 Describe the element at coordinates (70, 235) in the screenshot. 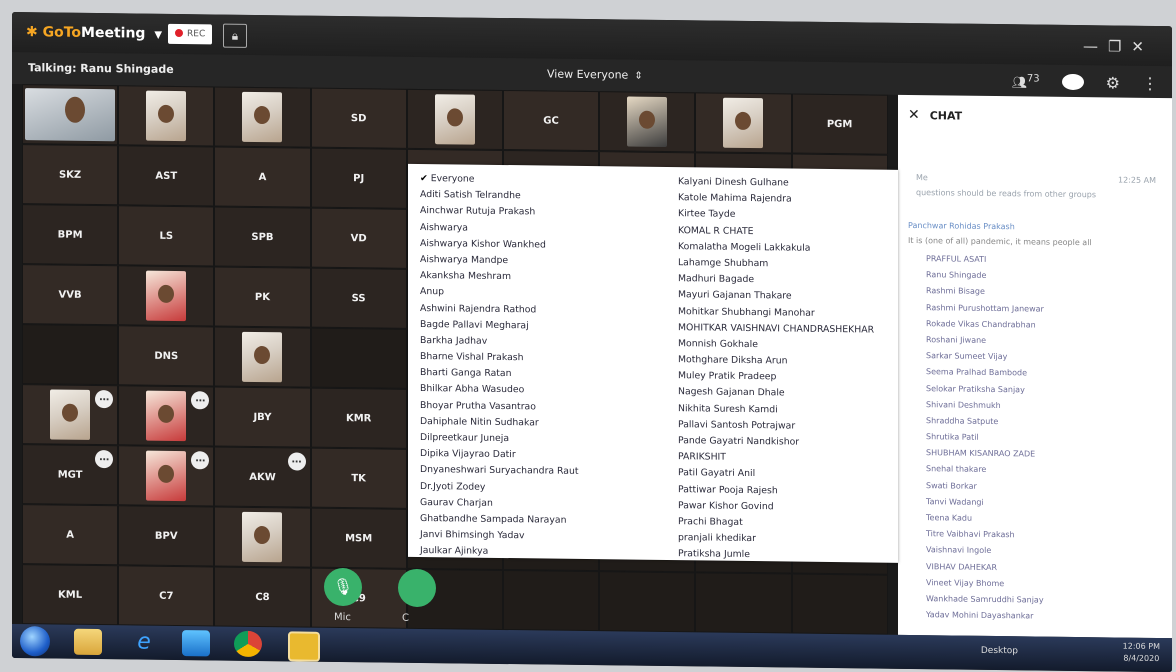

I see `participant-tile: BPM` at that location.